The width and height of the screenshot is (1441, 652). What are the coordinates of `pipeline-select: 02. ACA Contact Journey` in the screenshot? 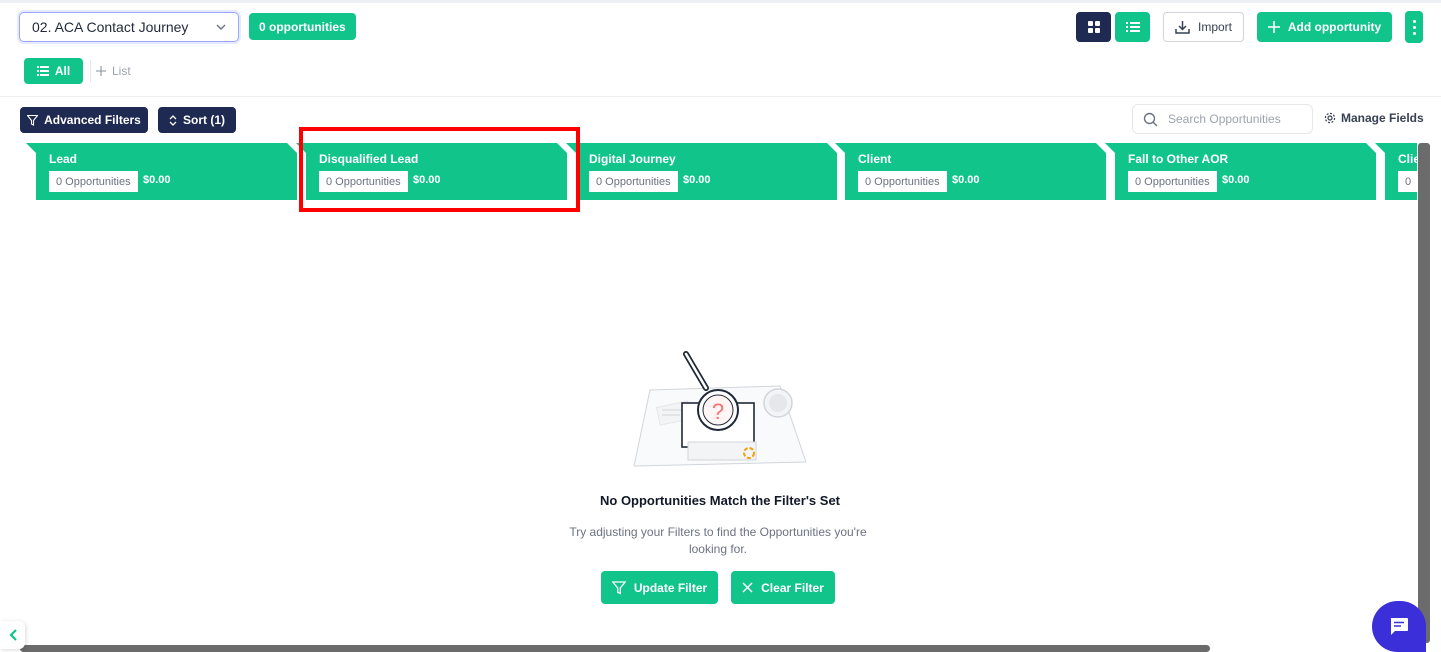 It's located at (129, 27).